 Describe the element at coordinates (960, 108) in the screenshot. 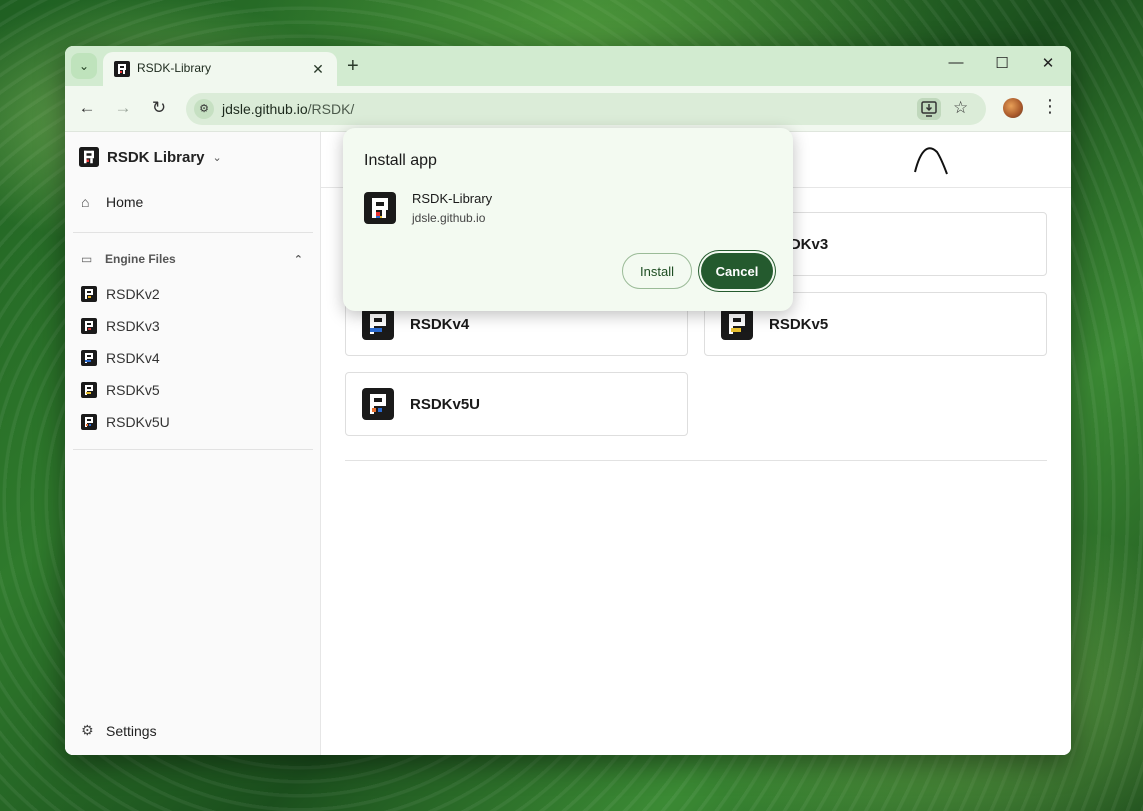

I see `bookmark-star-icon: ☆` at that location.